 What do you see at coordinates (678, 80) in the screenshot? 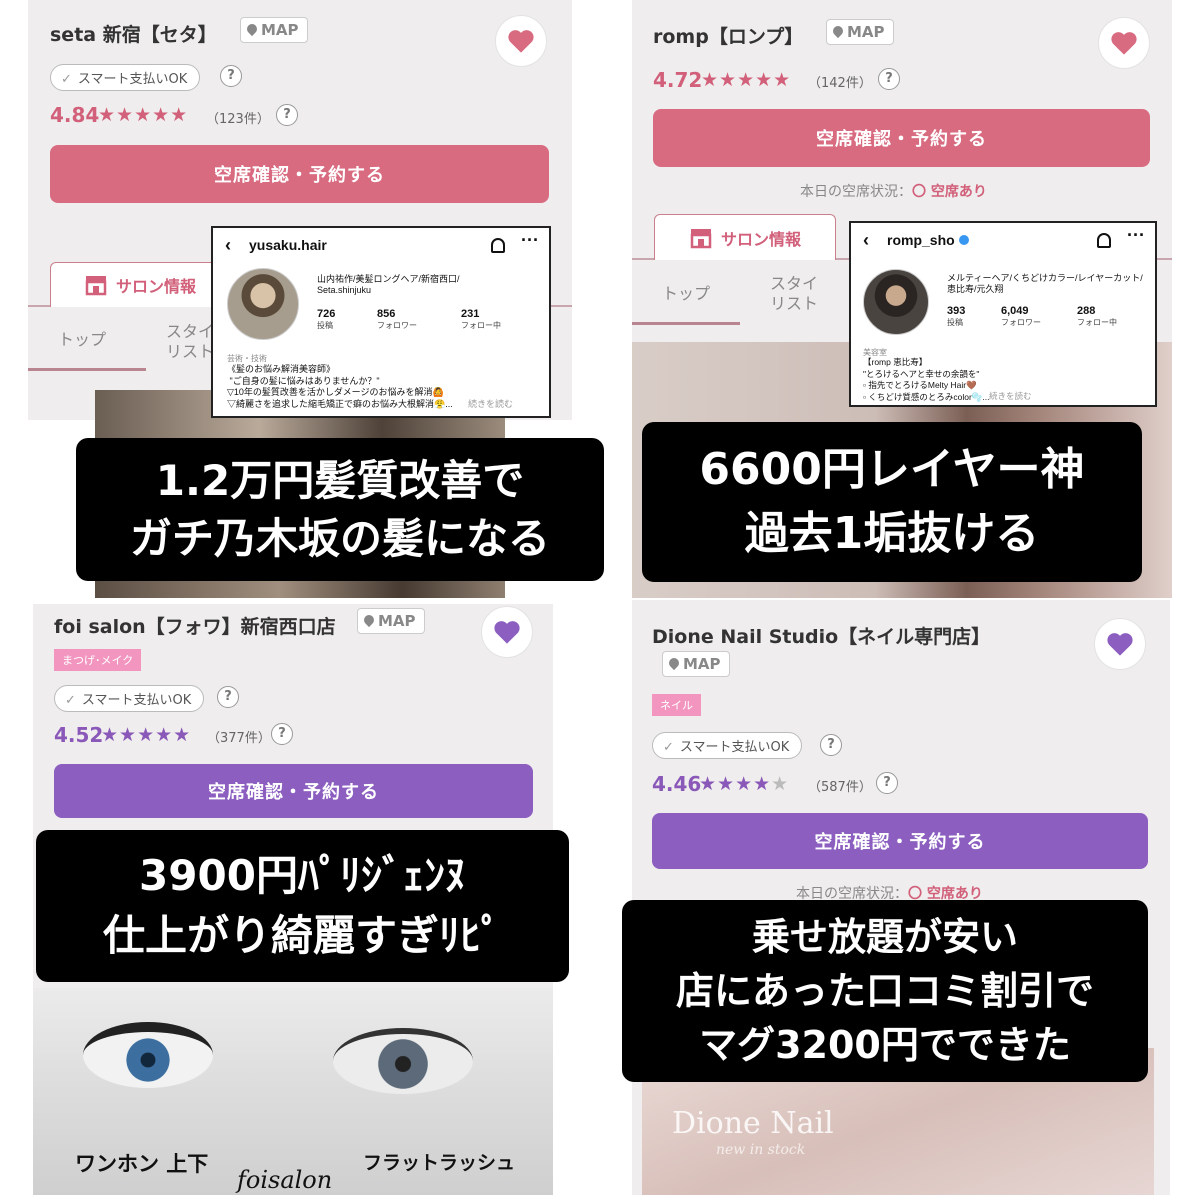
I see `rating-value: 4.72` at bounding box center [678, 80].